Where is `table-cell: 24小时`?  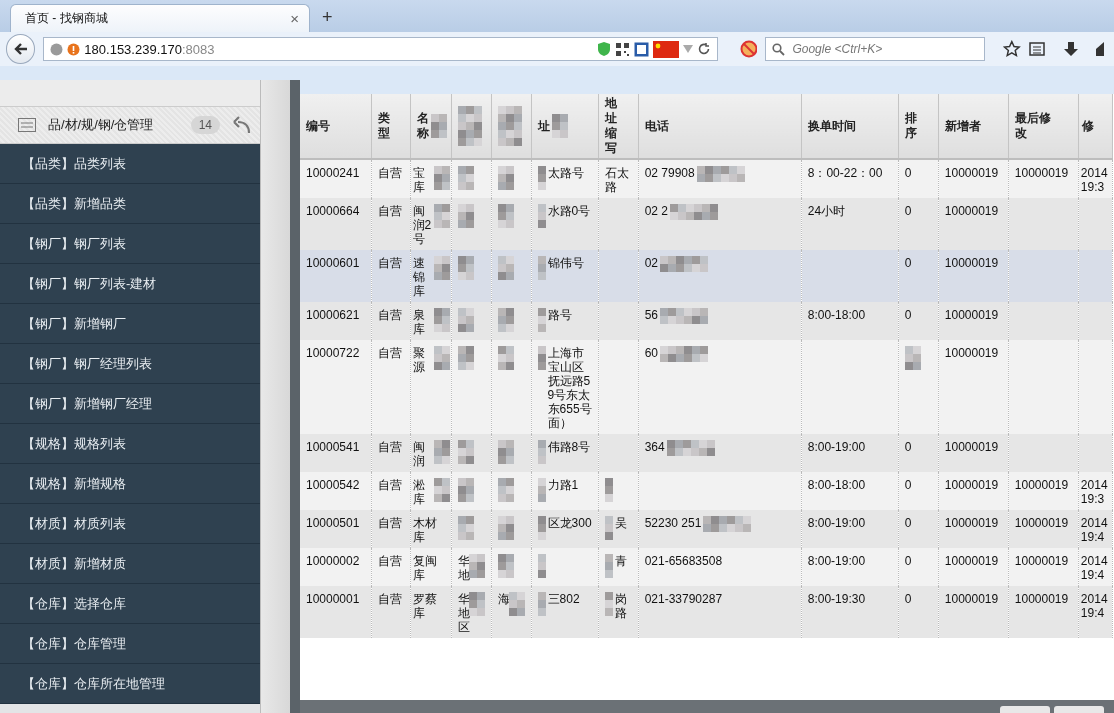 table-cell: 24小时 is located at coordinates (826, 211).